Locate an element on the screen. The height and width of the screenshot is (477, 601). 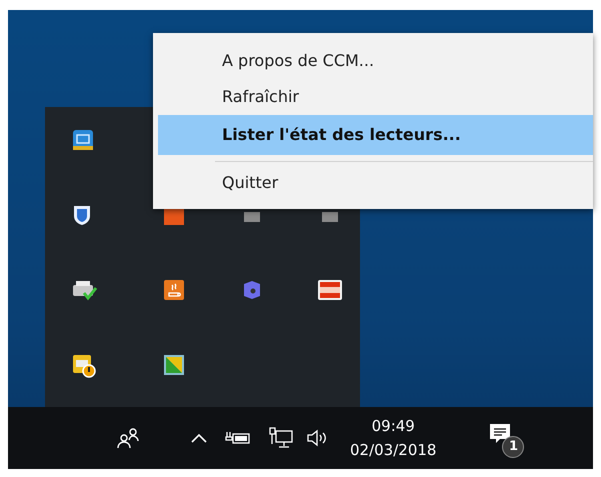
menu-item: Rafraîchir is located at coordinates (375, 97).